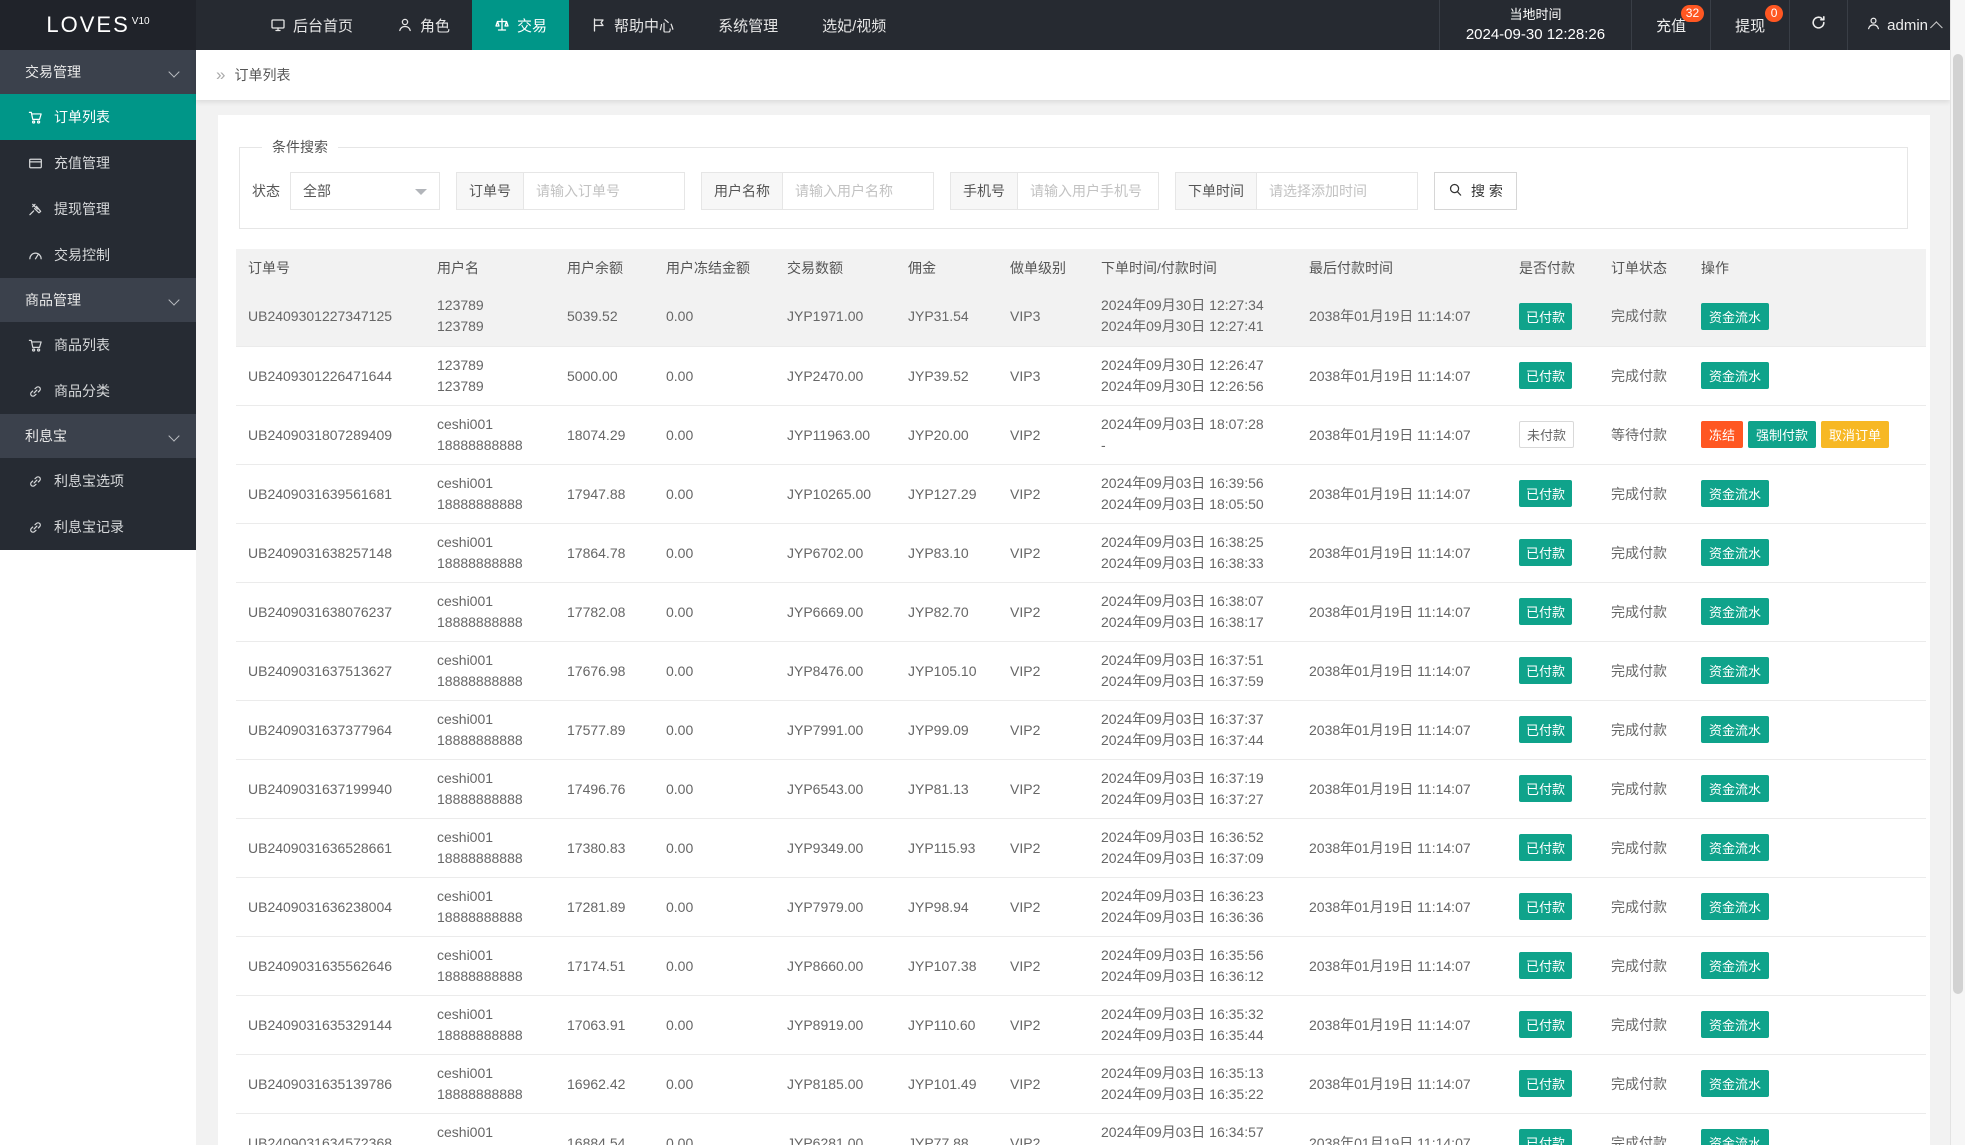 The image size is (1965, 1145). I want to click on sidebar-item-利息宝选项: 利息宝选项, so click(98, 481).